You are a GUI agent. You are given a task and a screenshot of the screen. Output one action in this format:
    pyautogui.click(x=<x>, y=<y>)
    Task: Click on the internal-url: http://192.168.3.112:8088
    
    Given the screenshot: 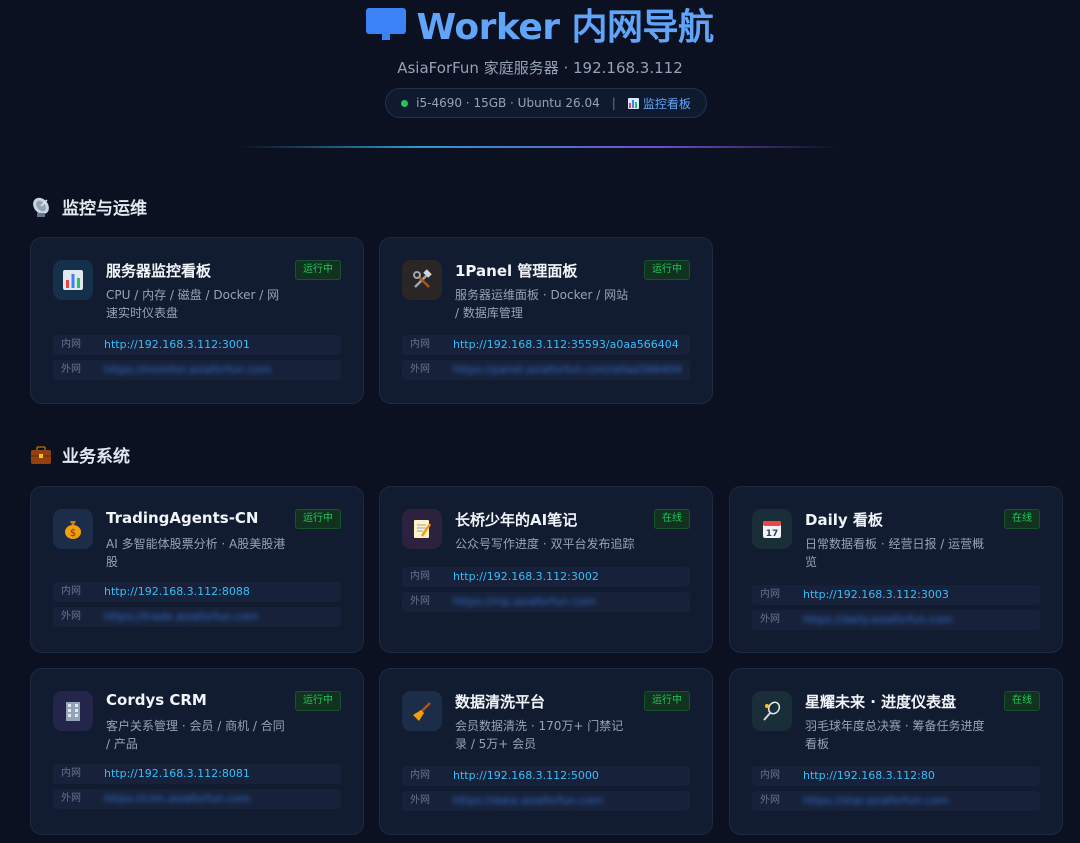 What is the action you would take?
    pyautogui.click(x=177, y=592)
    